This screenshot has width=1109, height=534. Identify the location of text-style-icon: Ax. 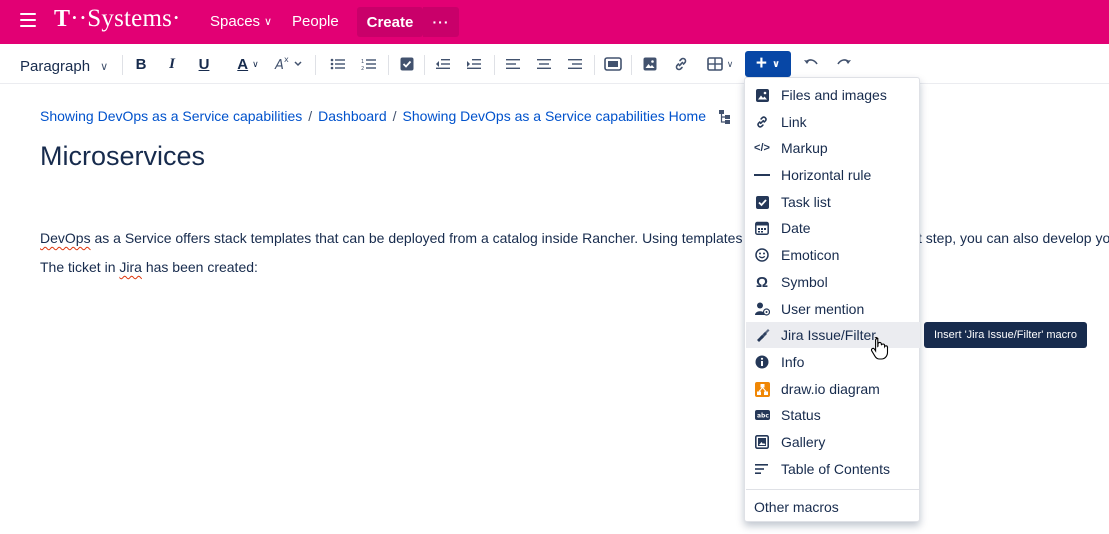
(288, 64).